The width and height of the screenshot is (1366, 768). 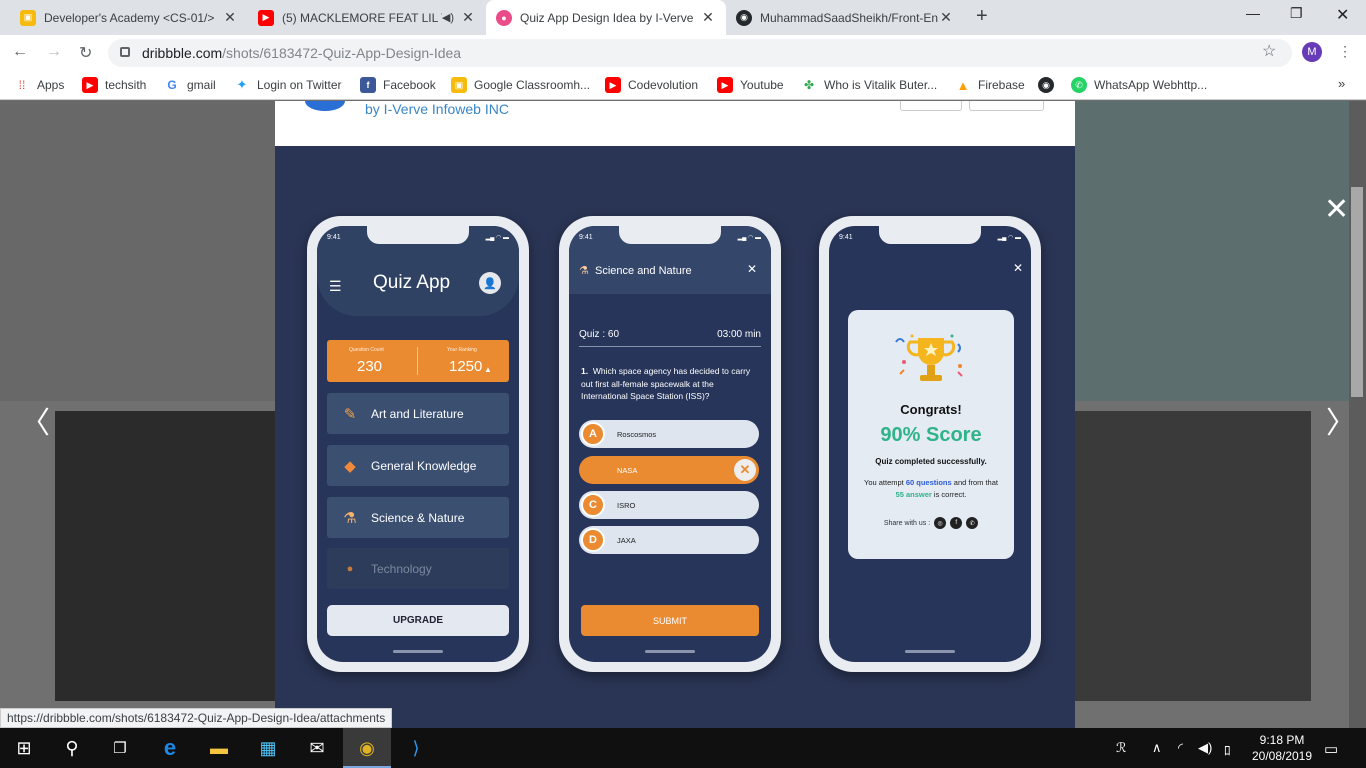 I want to click on option-c: C ISRO, so click(x=669, y=505).